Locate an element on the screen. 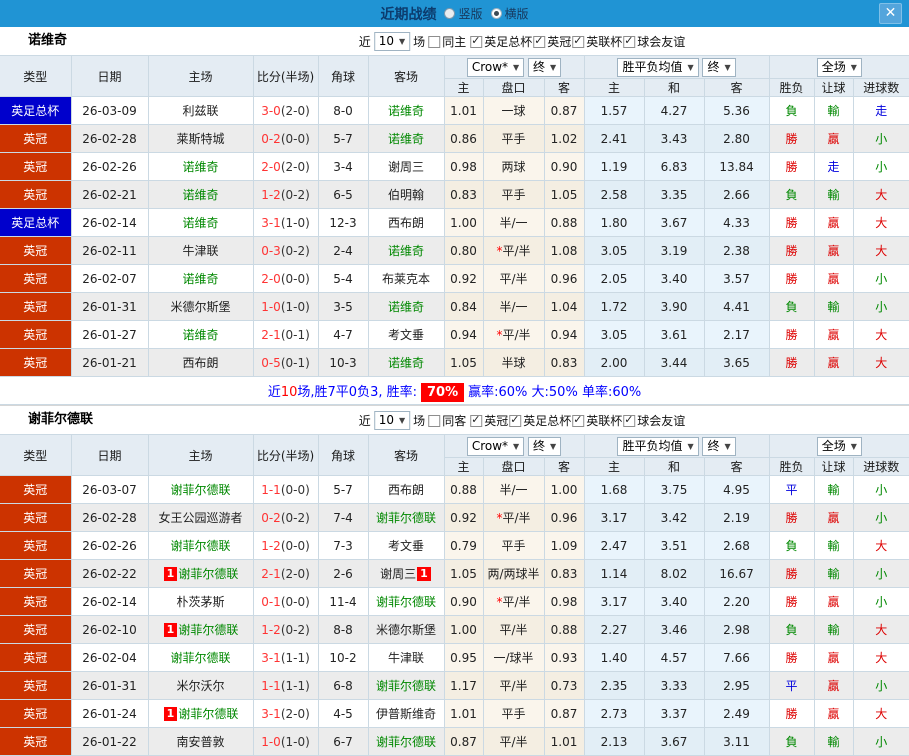  away-team-name: 牛津联 is located at coordinates (405, 658).